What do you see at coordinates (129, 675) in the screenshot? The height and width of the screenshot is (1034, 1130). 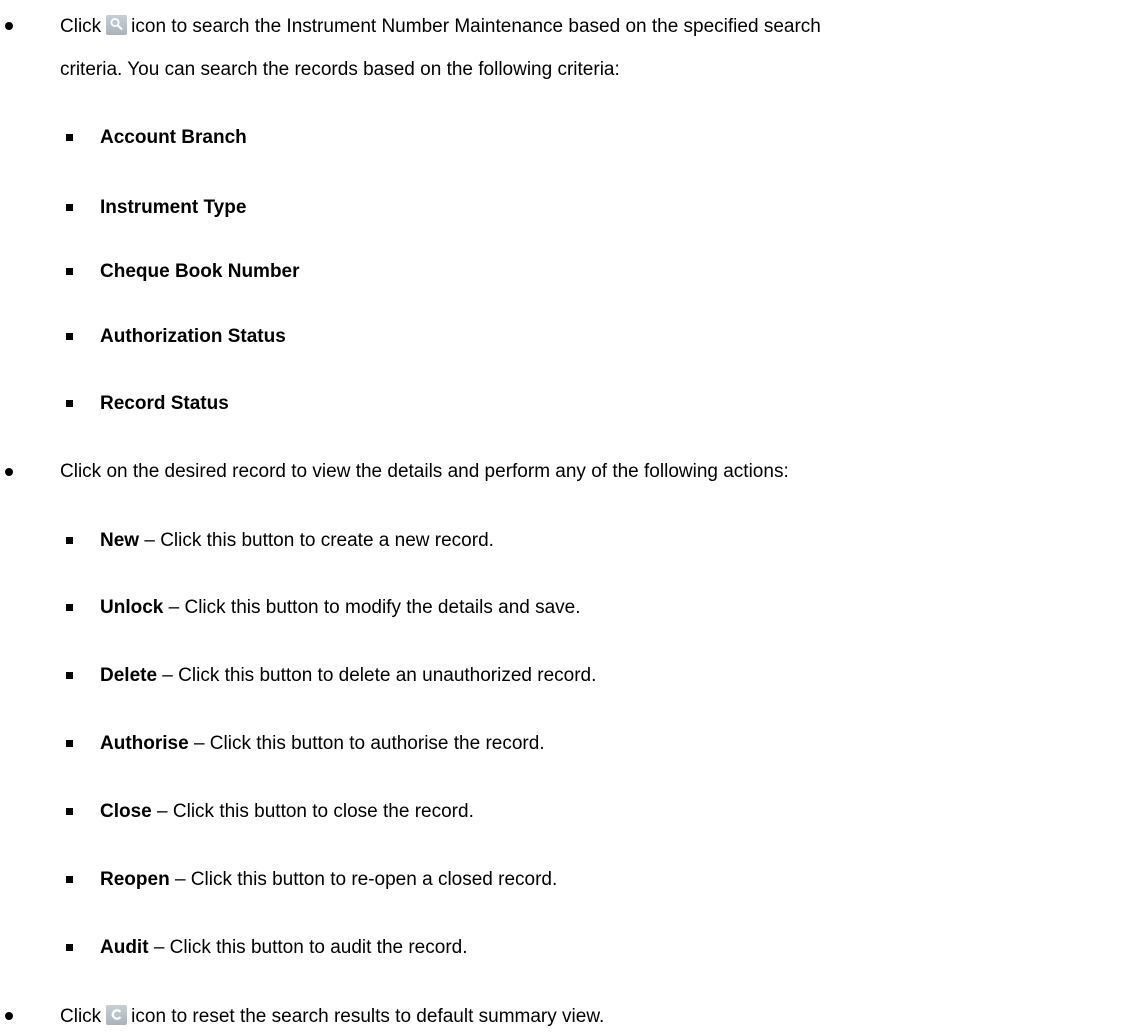 I see `action-name: Delete` at bounding box center [129, 675].